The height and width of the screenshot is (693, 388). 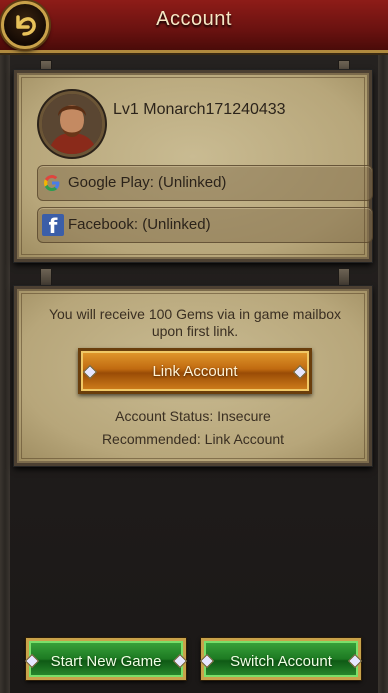 I want to click on avatar, so click(x=72, y=124).